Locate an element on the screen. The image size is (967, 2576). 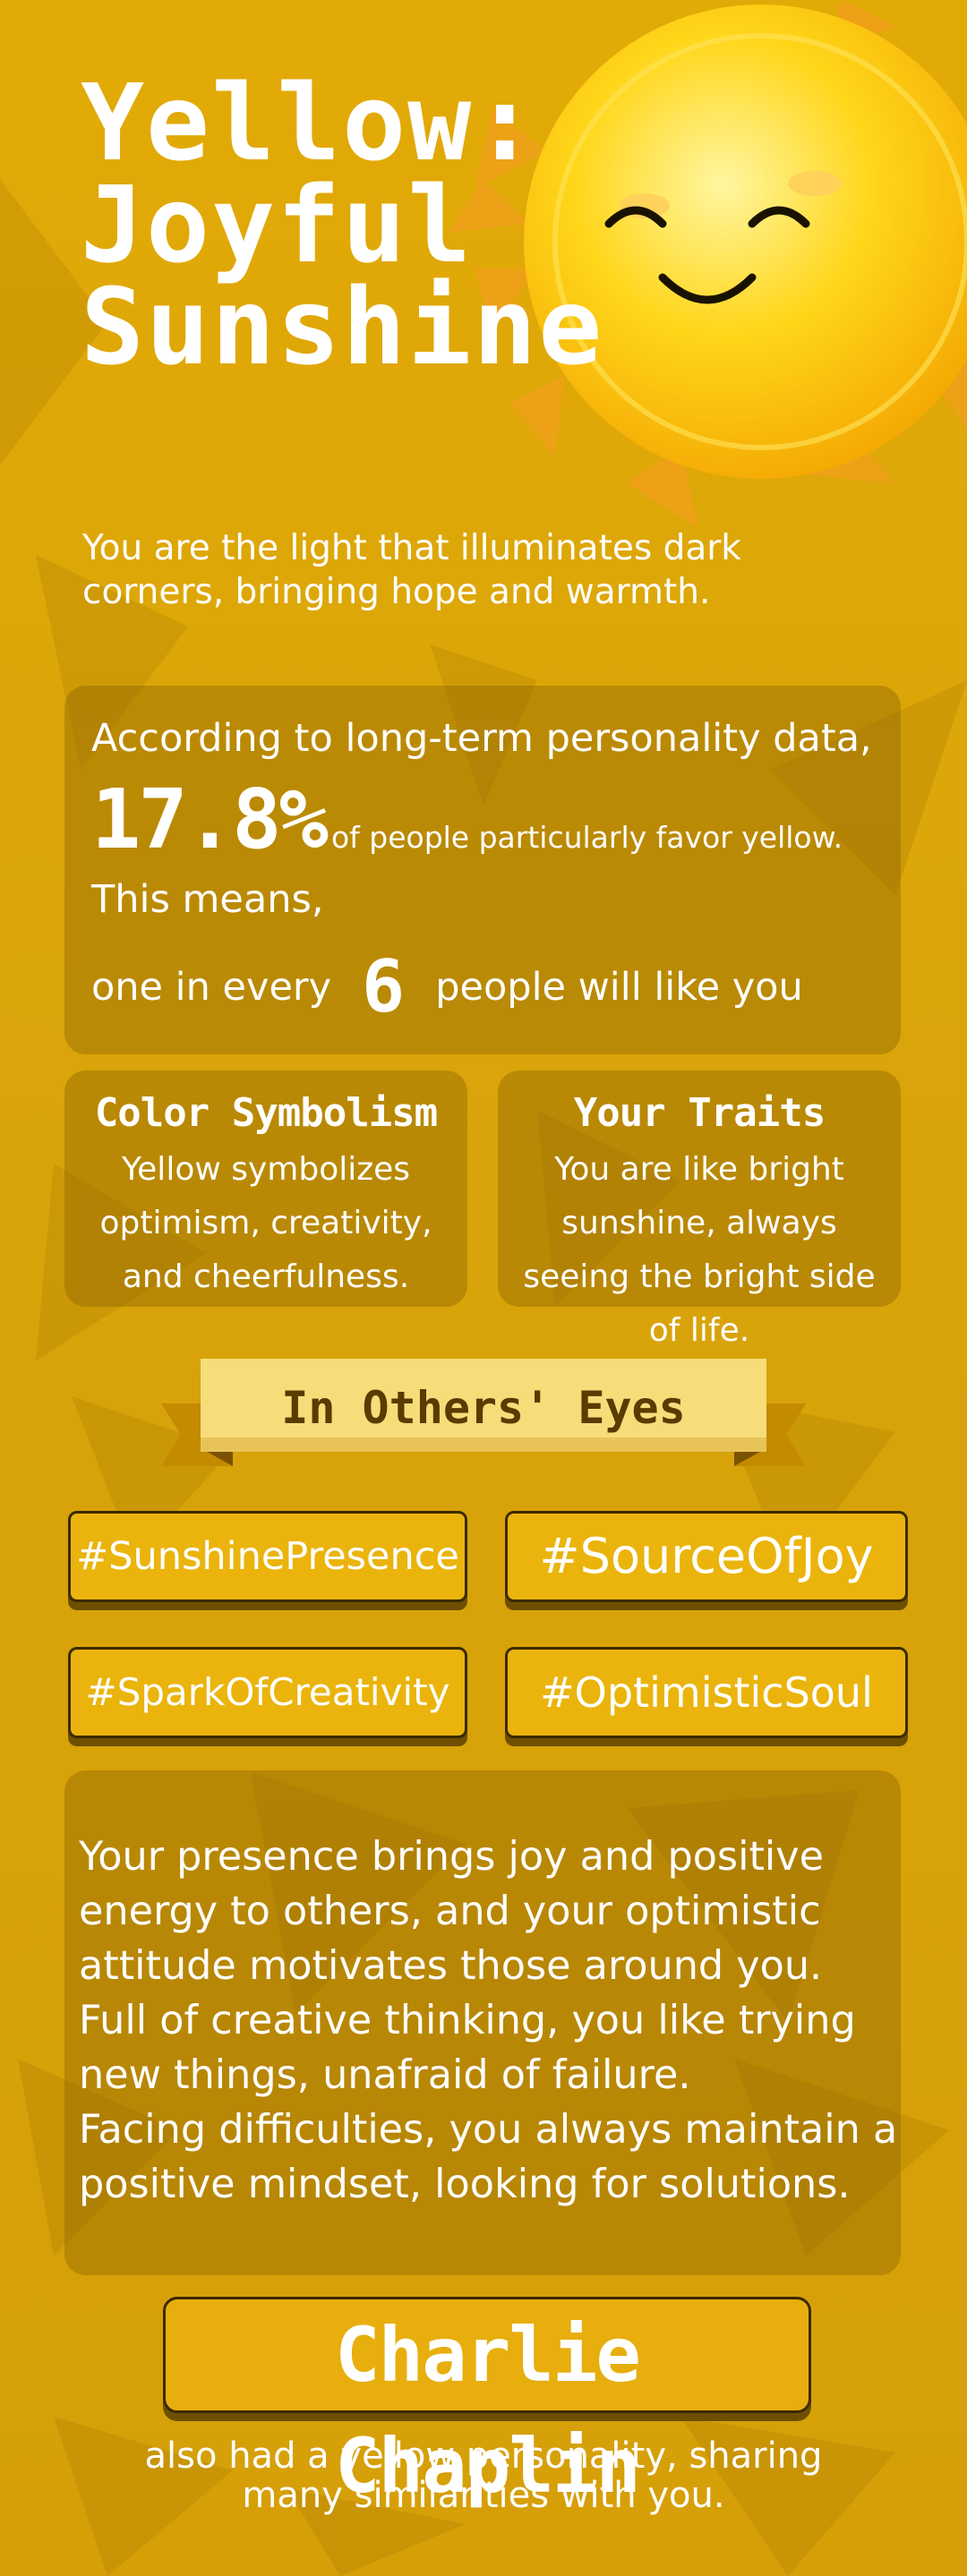
title-line-1: Yellow: is located at coordinates (310, 122).